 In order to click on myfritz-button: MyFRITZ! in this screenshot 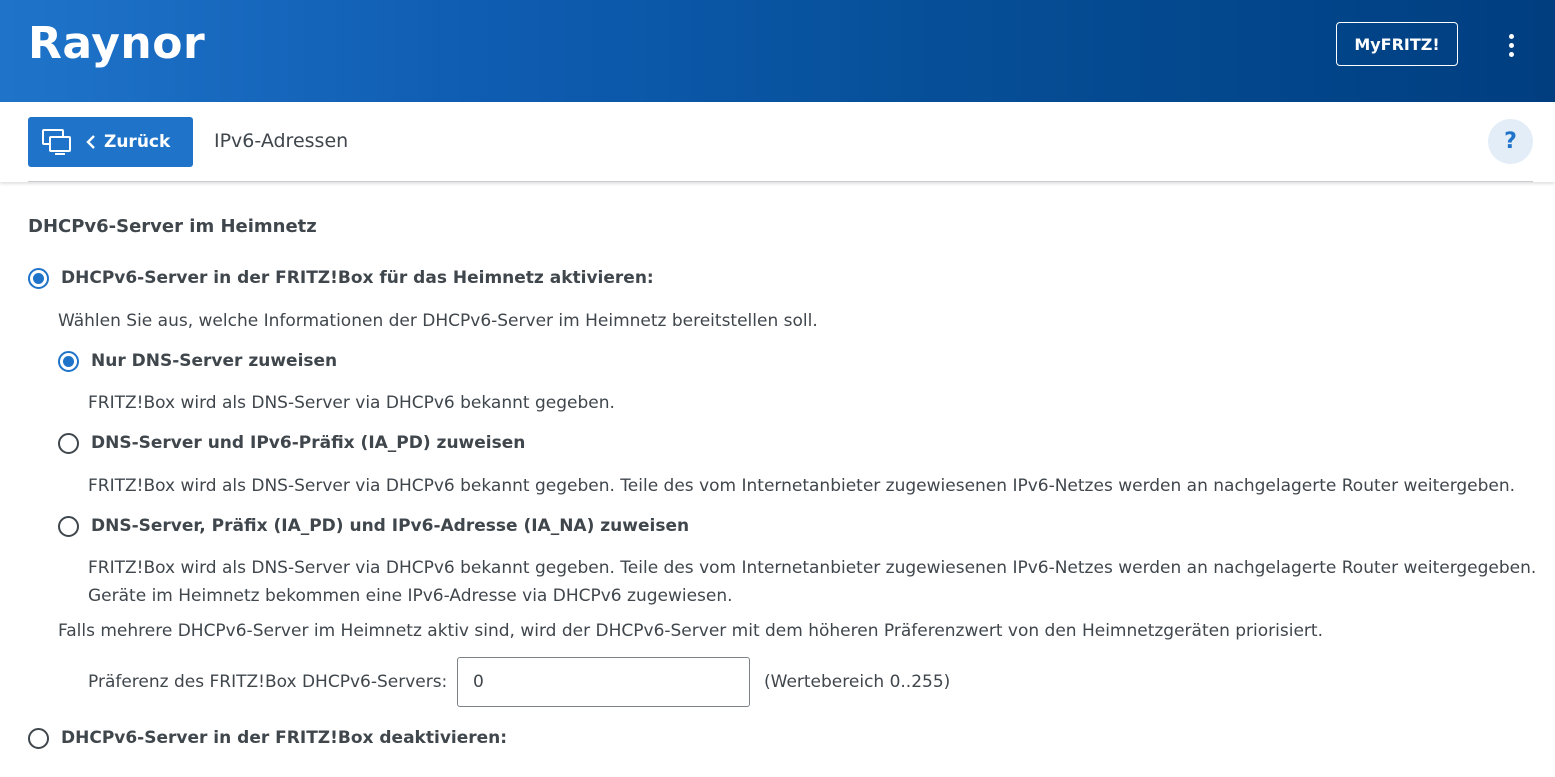, I will do `click(1397, 44)`.